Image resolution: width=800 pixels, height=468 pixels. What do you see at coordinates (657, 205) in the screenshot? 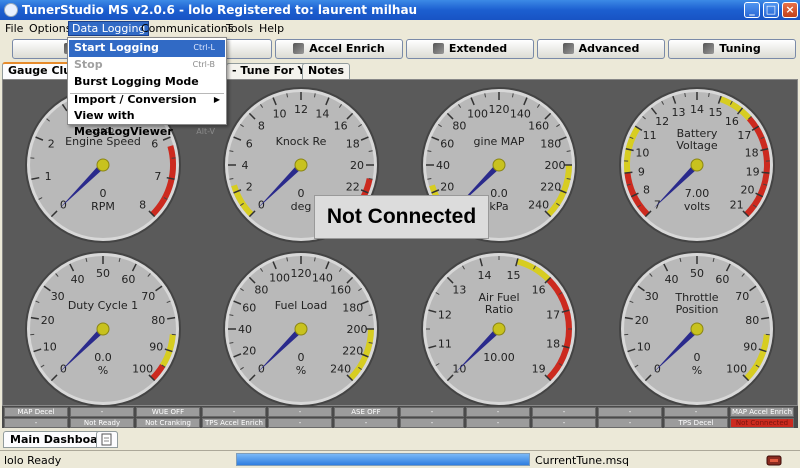
I see `gauge-tick-label: 7` at bounding box center [657, 205].